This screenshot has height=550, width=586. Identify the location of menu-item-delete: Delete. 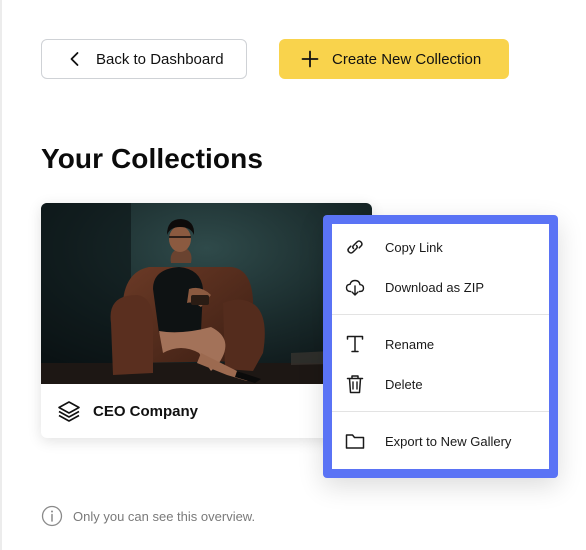
(440, 384).